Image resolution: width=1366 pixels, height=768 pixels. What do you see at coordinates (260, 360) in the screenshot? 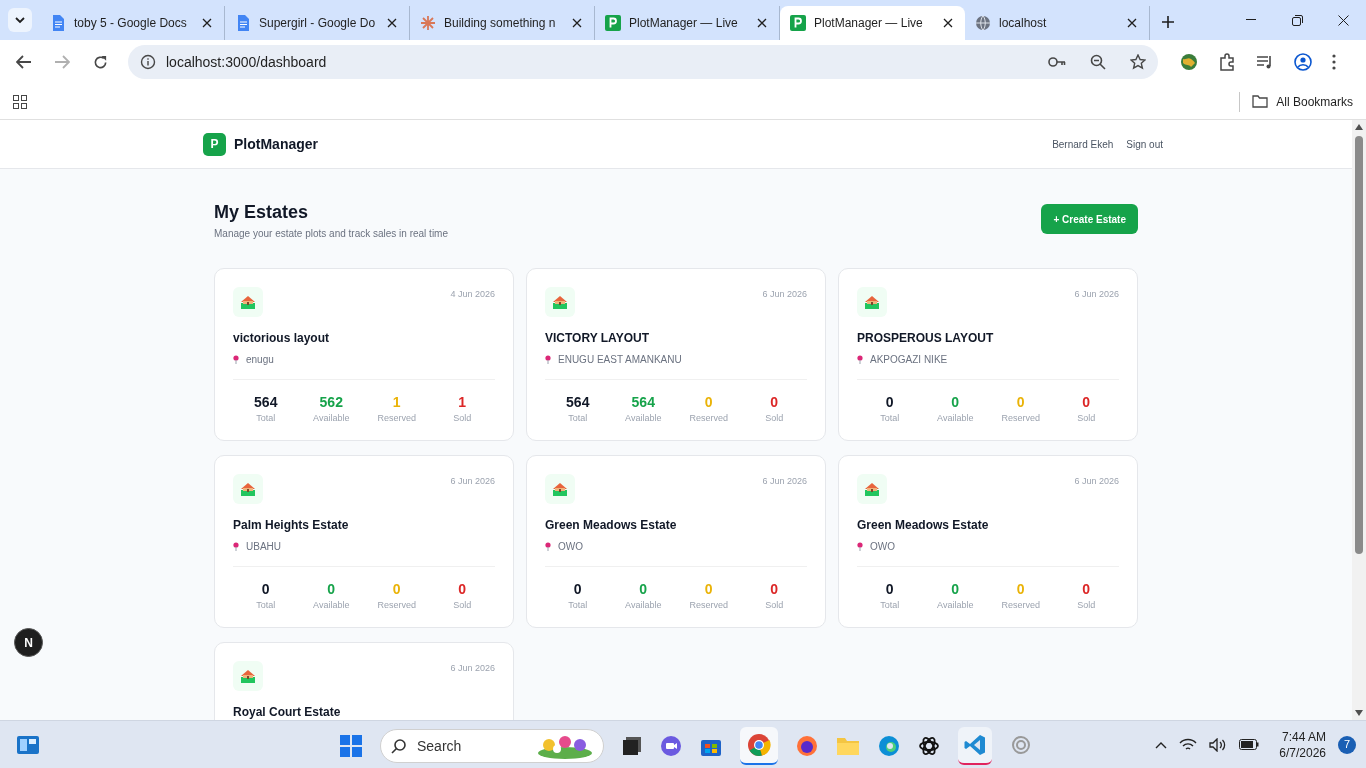
I see `estate-location: enugu` at bounding box center [260, 360].